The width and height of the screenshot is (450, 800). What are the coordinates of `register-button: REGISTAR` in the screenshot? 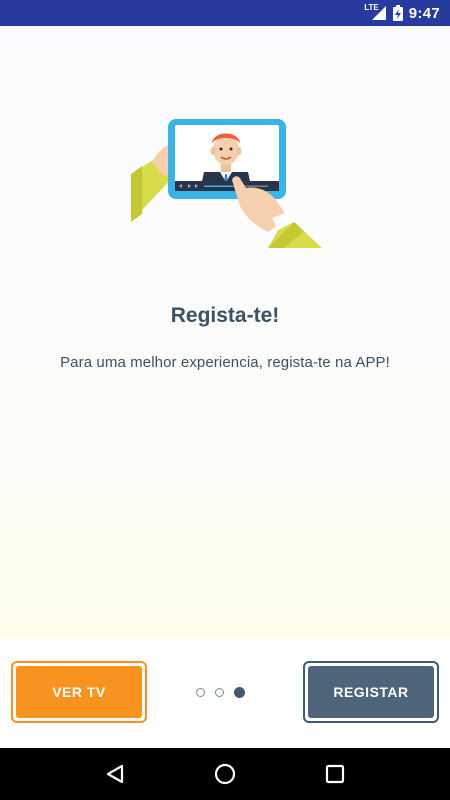 It's located at (371, 692).